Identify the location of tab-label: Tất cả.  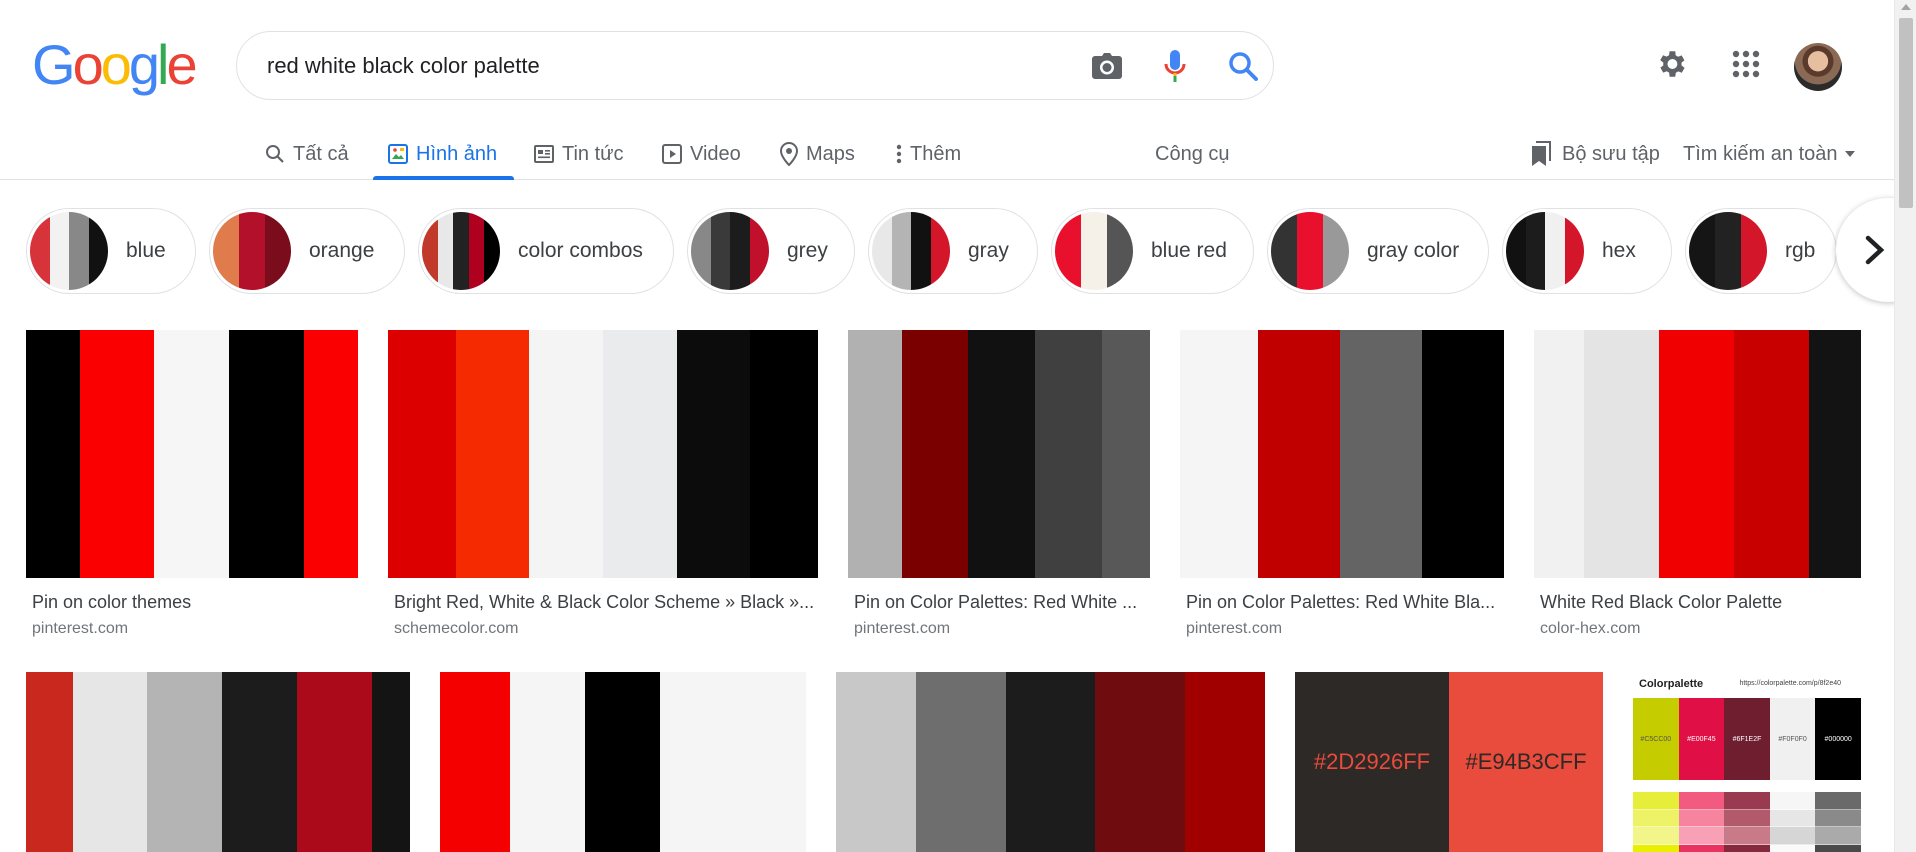
(321, 153).